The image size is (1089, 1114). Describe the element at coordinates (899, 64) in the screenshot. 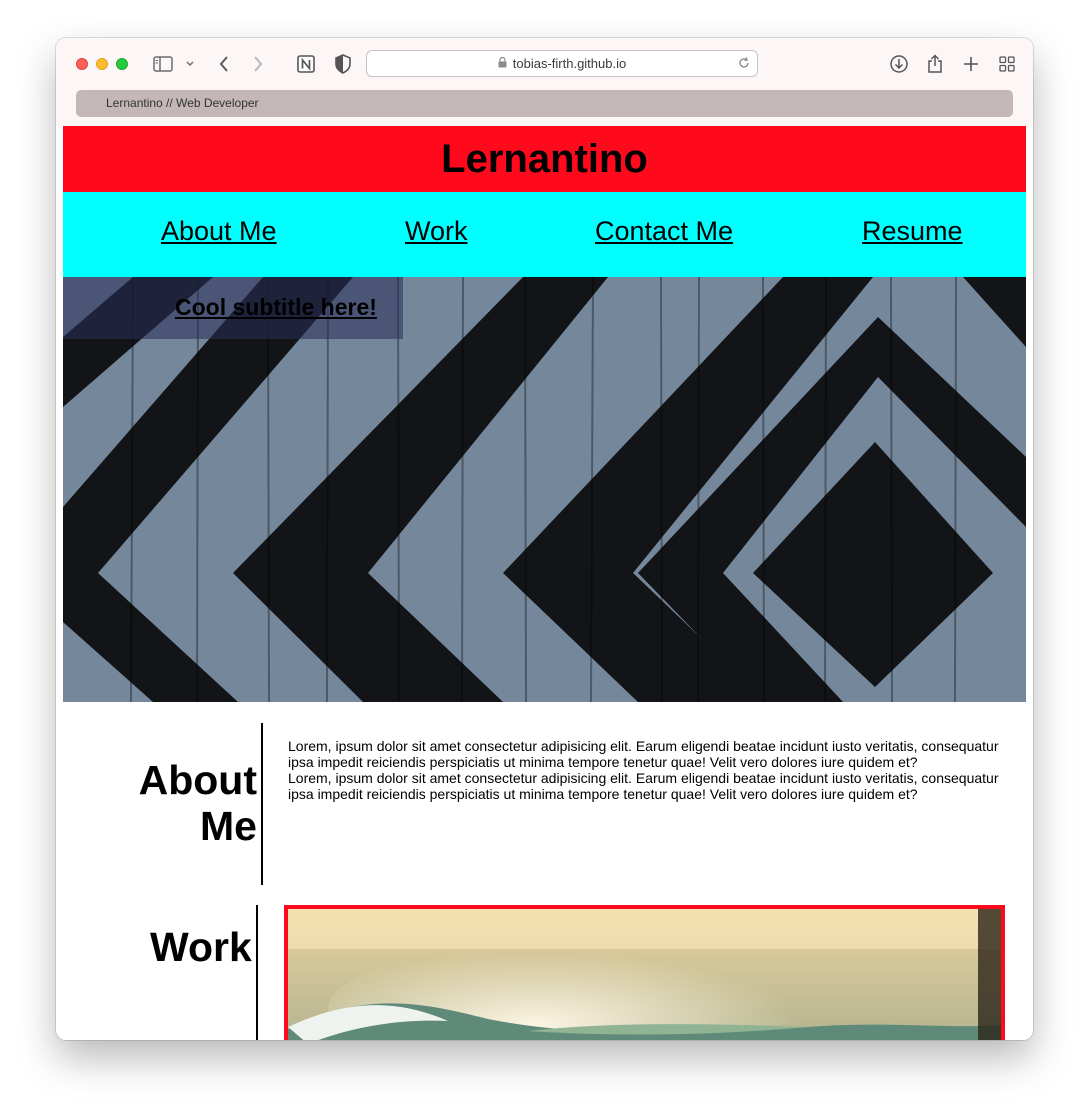

I see `download-icon` at that location.